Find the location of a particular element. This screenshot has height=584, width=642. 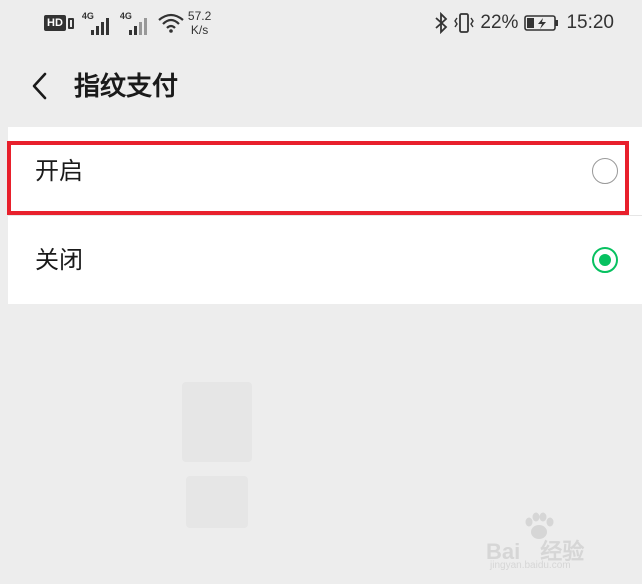

watermark: Bai 经验 jingyan.baidu.com is located at coordinates (547, 543).